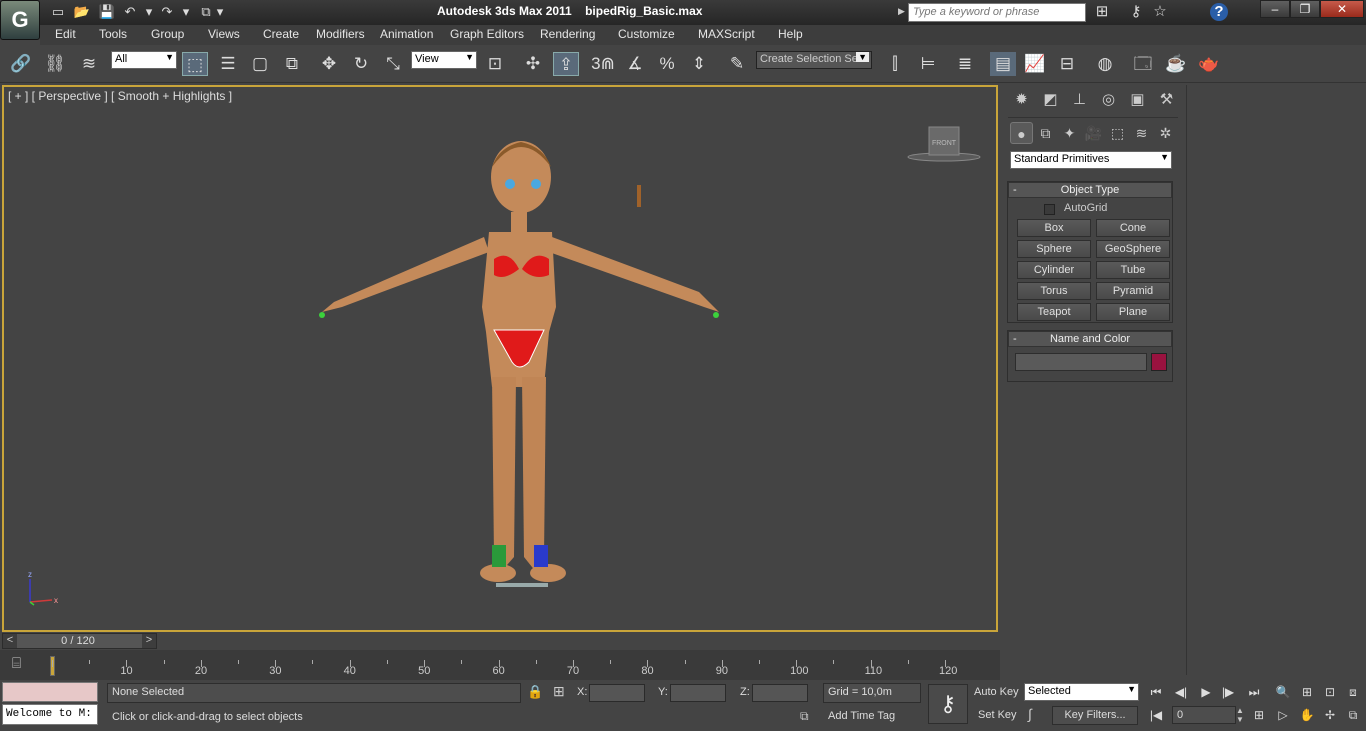 This screenshot has width=1366, height=731. Describe the element at coordinates (804, 716) in the screenshot. I see `time-tag-icon: ⧉` at that location.